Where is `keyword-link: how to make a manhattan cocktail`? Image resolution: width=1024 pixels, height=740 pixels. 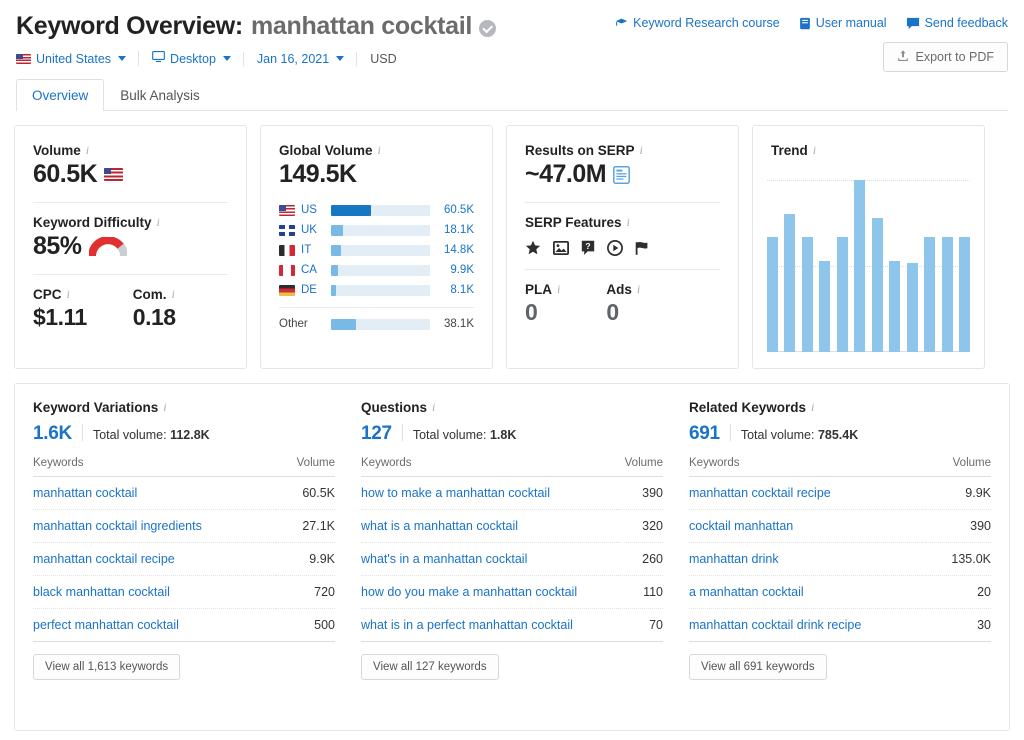
keyword-link: how to make a manhattan cocktail is located at coordinates (455, 493).